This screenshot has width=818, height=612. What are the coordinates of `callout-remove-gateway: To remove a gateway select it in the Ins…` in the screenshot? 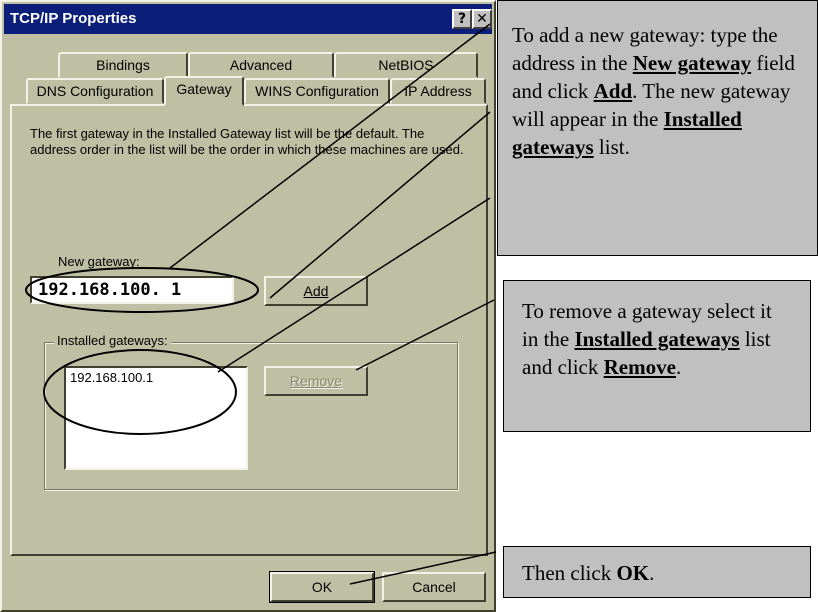 It's located at (657, 356).